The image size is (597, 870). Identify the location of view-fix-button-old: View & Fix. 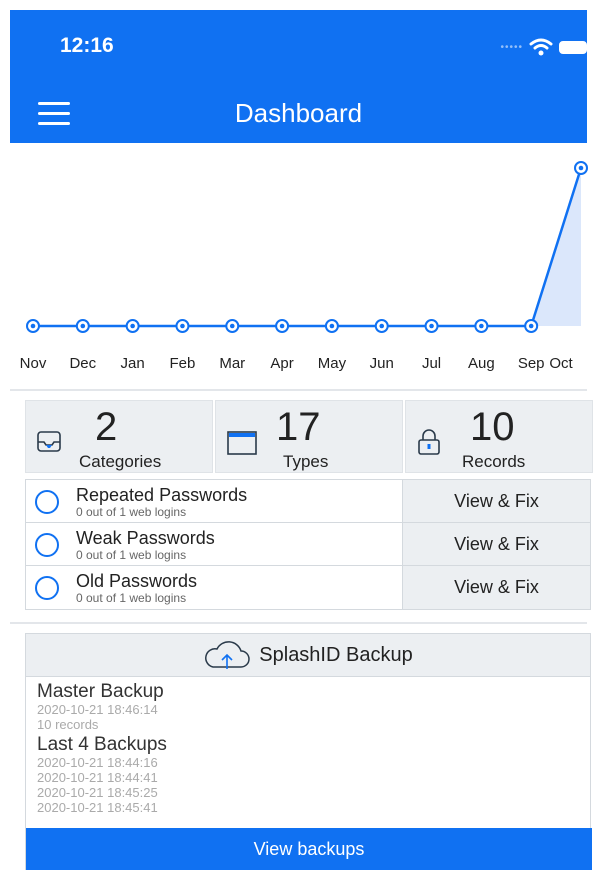
(496, 587).